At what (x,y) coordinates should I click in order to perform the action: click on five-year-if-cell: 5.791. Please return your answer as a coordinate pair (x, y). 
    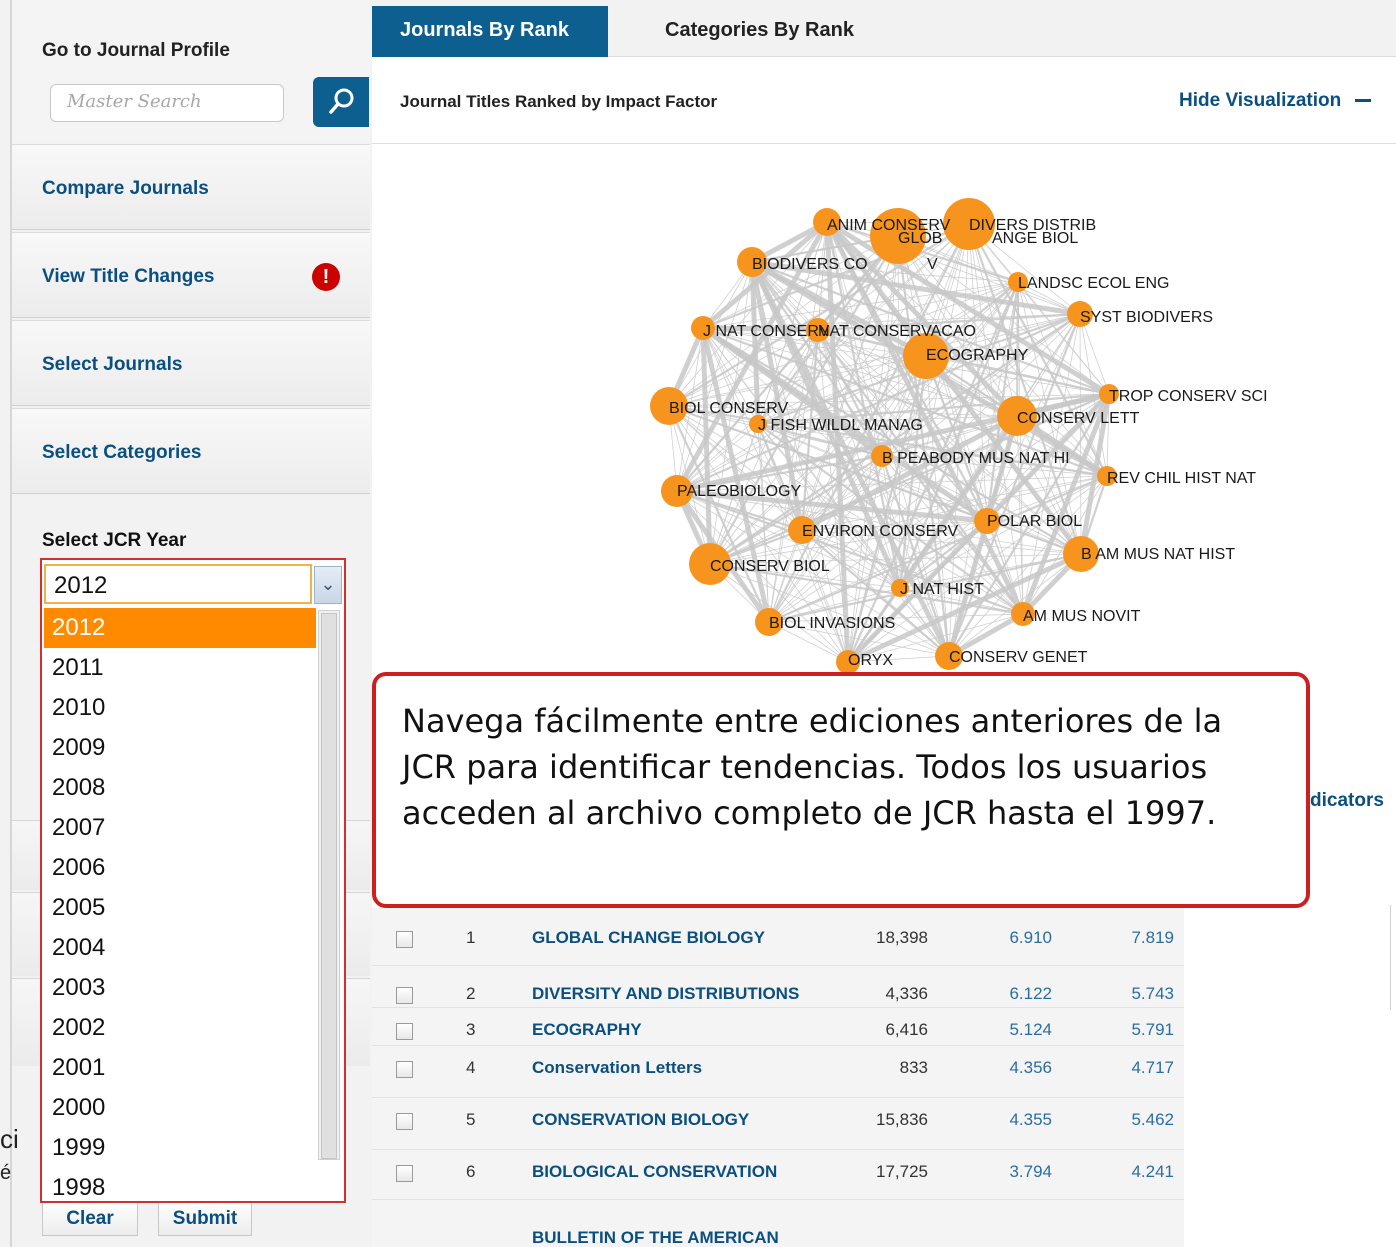
    Looking at the image, I should click on (1152, 1029).